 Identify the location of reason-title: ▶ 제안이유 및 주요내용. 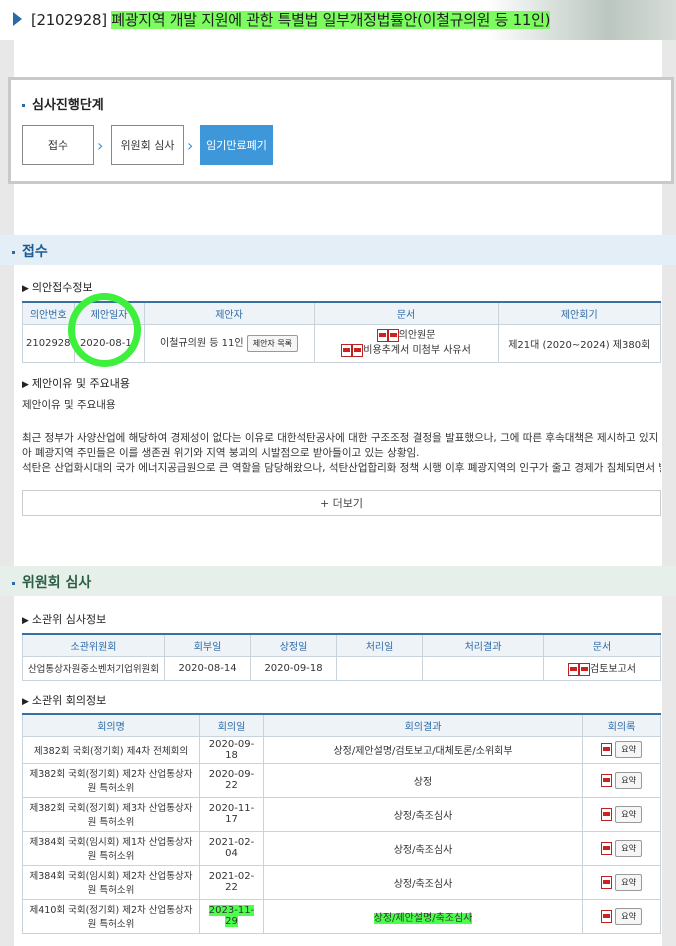
(76, 383).